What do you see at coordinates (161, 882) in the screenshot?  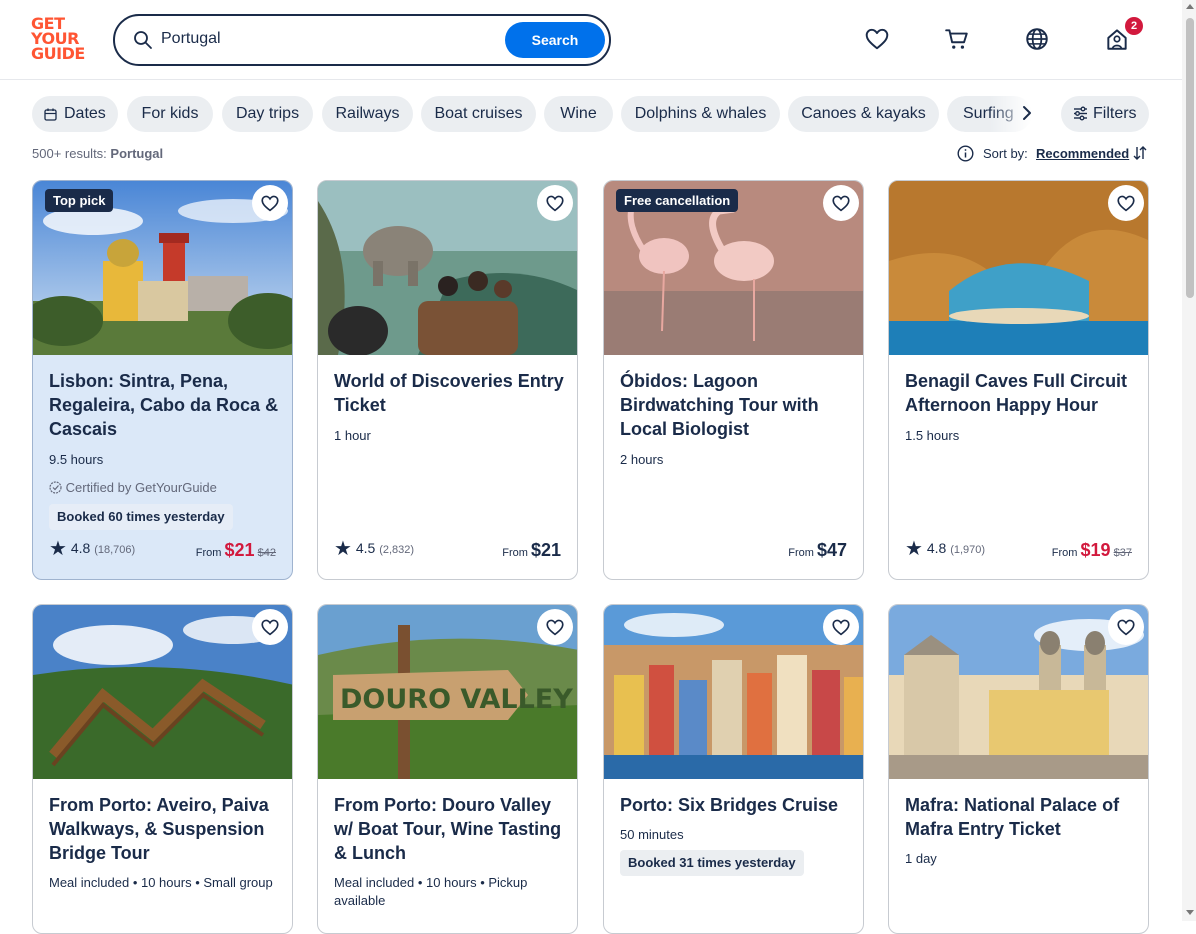 I see `card-duration: Meal included • 10 hours • Small group` at bounding box center [161, 882].